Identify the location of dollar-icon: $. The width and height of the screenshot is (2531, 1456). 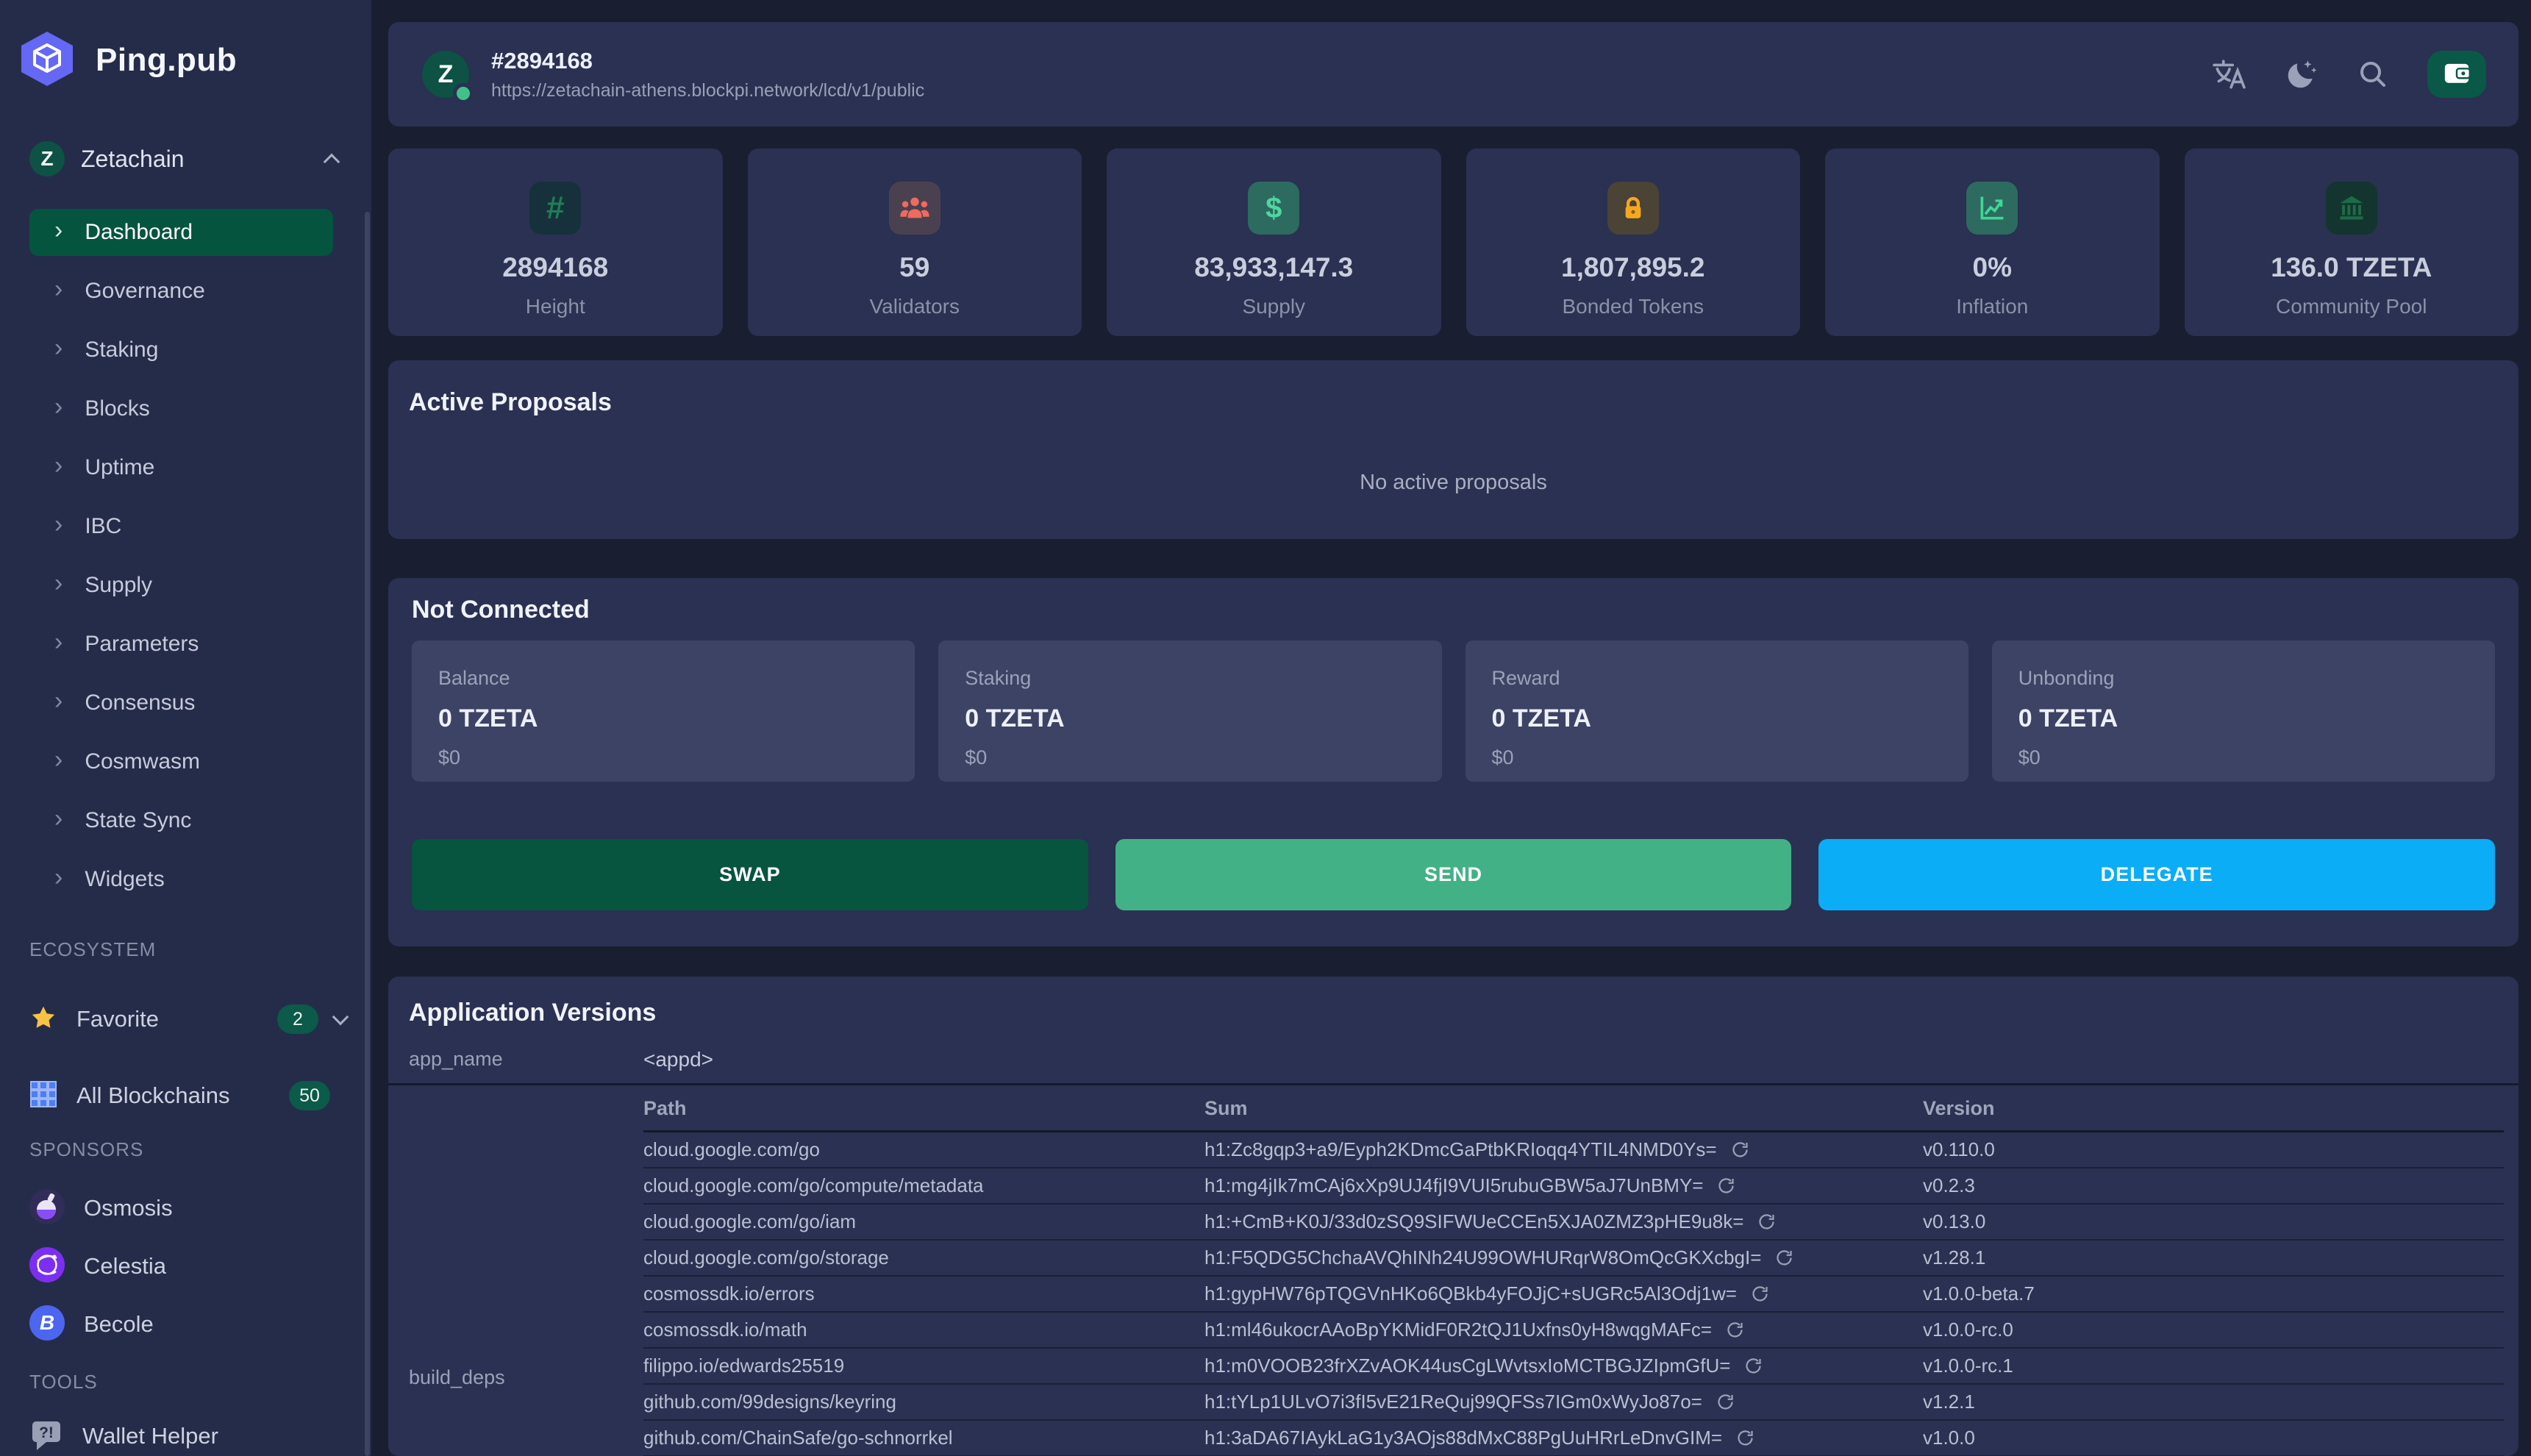
(1274, 208).